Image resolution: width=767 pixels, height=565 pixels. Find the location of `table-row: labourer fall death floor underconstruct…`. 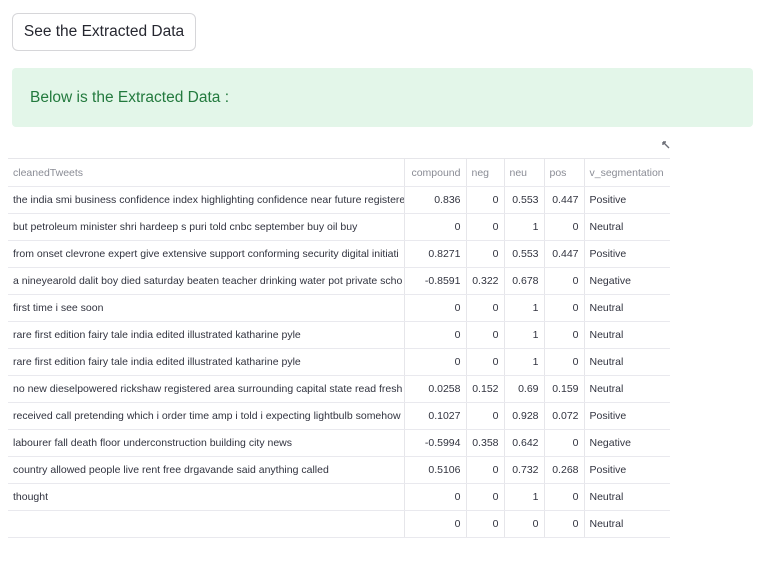

table-row: labourer fall death floor underconstruct… is located at coordinates (339, 443).